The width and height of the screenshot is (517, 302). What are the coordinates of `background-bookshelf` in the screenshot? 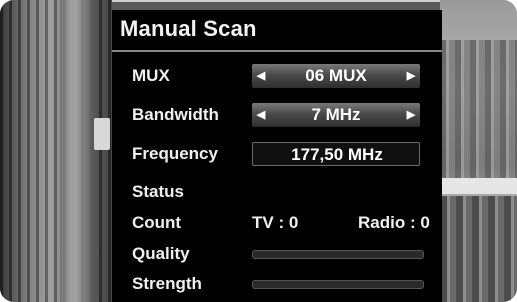 It's located at (478, 151).